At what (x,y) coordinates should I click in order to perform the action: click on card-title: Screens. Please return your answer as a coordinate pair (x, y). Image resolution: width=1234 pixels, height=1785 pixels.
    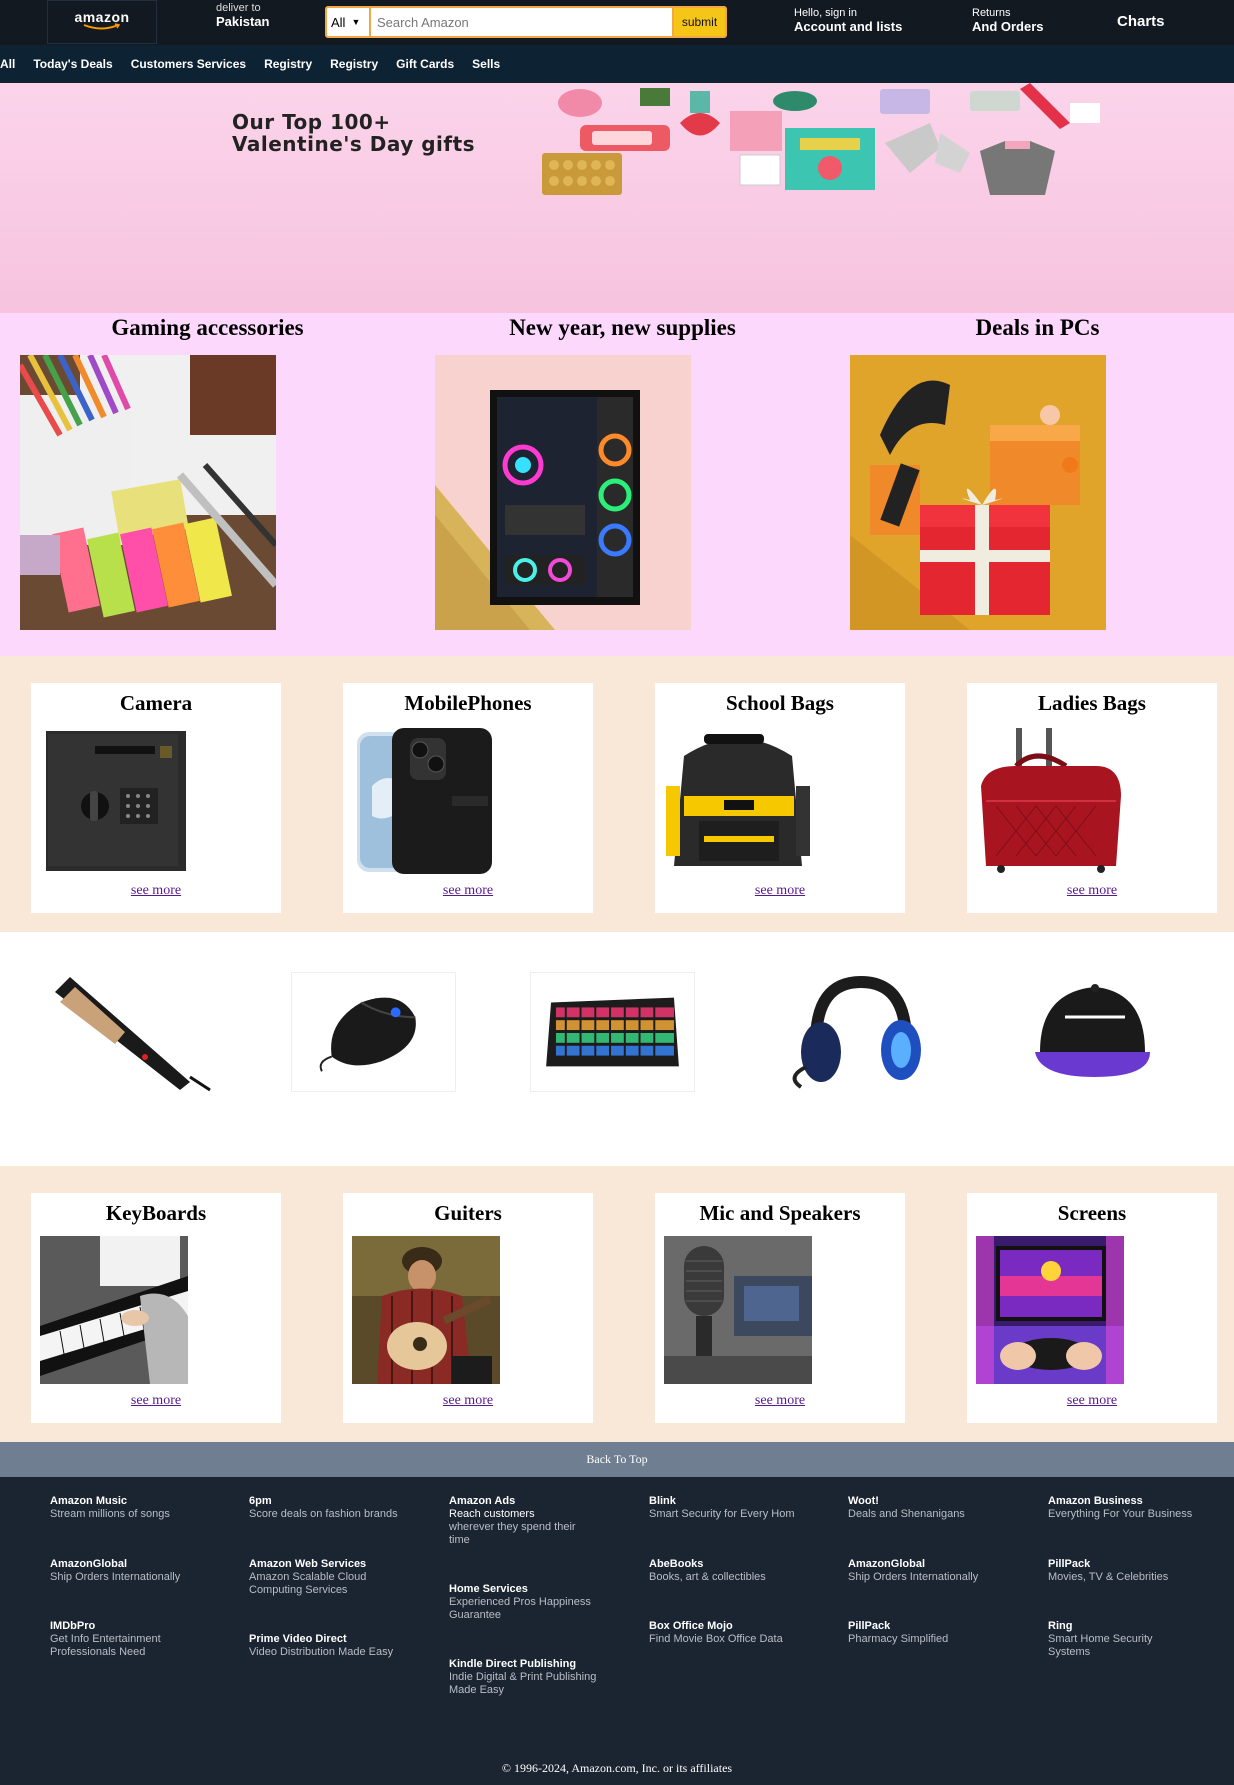
    Looking at the image, I should click on (1092, 1213).